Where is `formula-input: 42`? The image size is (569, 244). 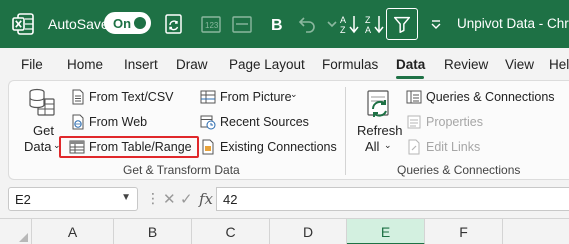 formula-input: 42 is located at coordinates (392, 199).